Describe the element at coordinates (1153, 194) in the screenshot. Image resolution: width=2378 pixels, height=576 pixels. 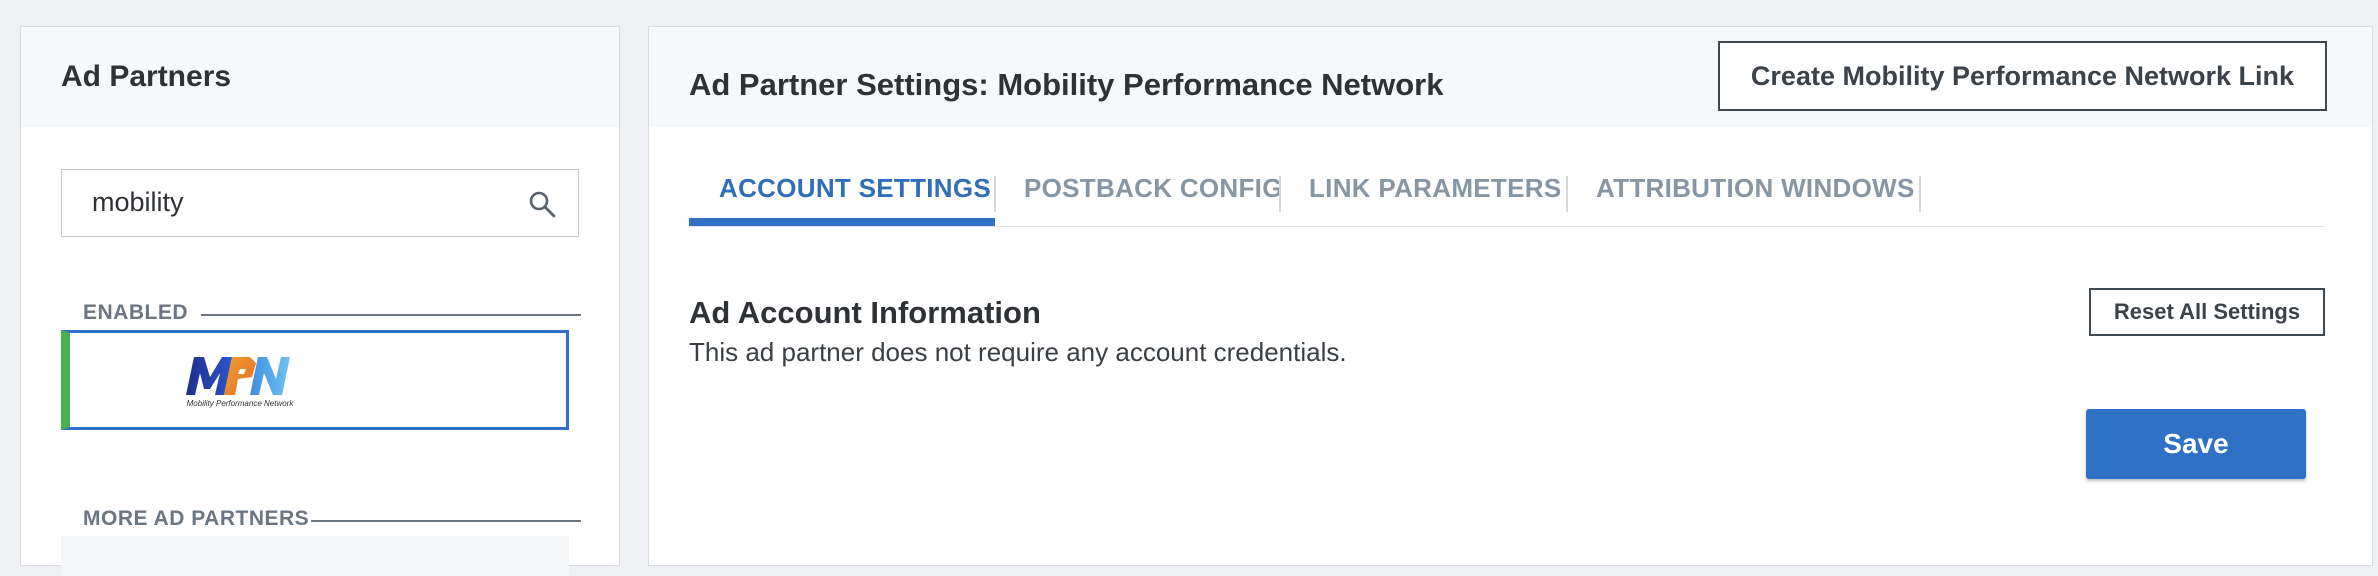
I see `tab-postback-config: POSTBACK CONFIG` at that location.